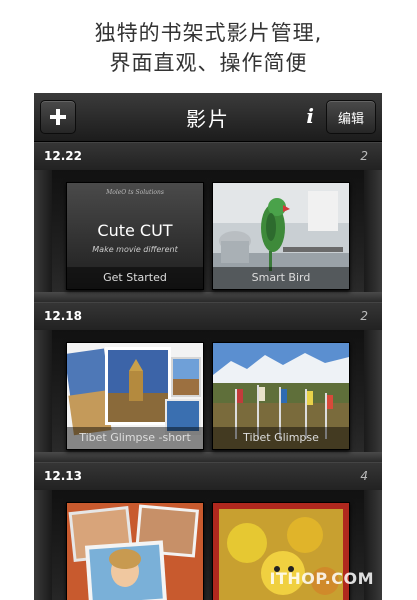  I want to click on section-header: 12.13 4, so click(208, 476).